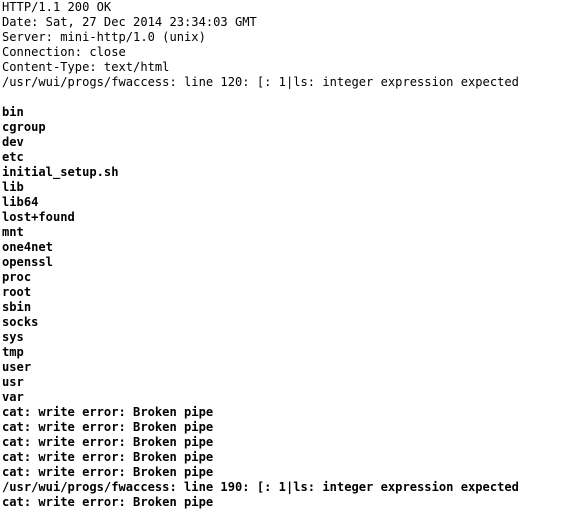 This screenshot has height=510, width=577. What do you see at coordinates (60, 172) in the screenshot?
I see `list-item: initial_setup.sh` at bounding box center [60, 172].